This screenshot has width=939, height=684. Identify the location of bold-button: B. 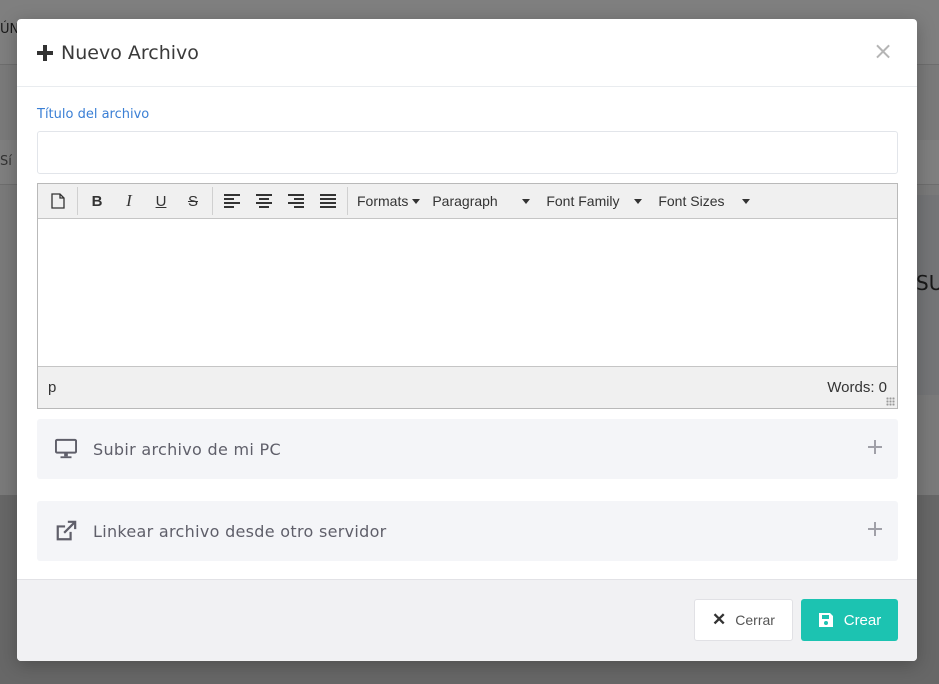
(97, 201).